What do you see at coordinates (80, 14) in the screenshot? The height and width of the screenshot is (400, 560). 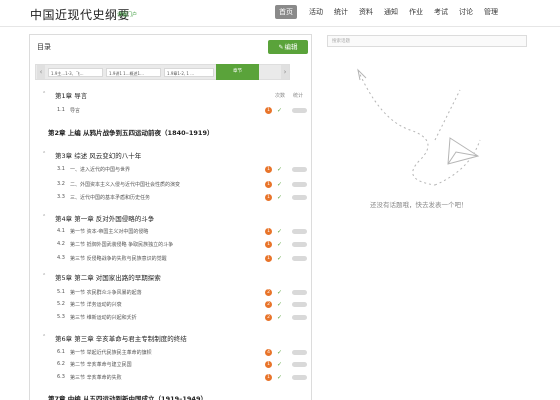 I see `course-title: 中国近现代史纲要` at bounding box center [80, 14].